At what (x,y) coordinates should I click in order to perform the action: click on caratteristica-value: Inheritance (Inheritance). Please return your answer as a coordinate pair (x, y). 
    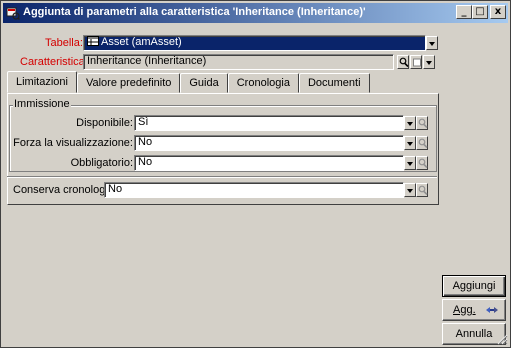
    Looking at the image, I should click on (147, 61).